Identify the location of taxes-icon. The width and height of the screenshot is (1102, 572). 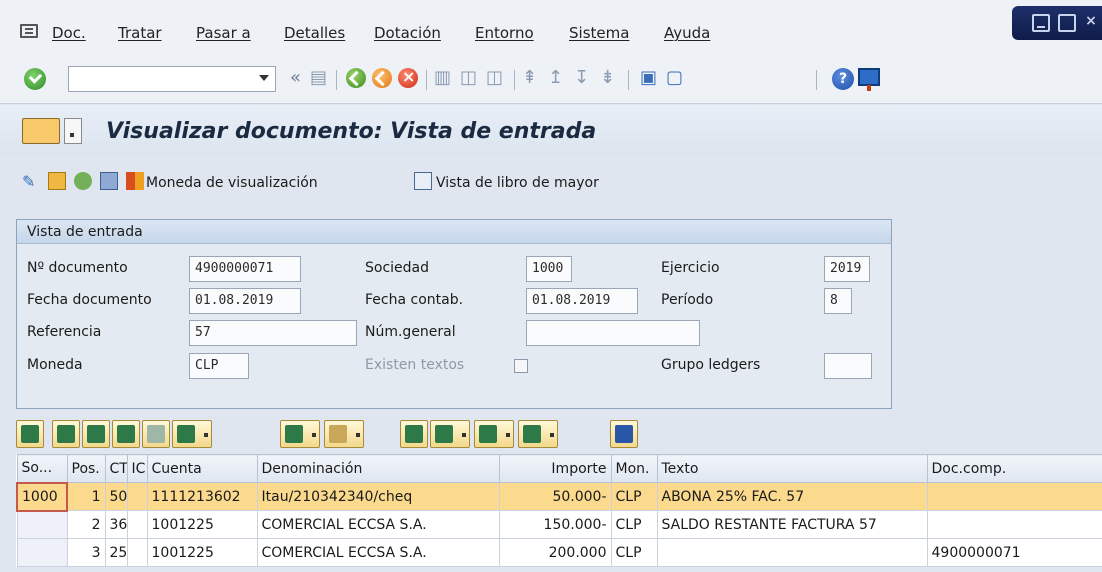
(83, 181).